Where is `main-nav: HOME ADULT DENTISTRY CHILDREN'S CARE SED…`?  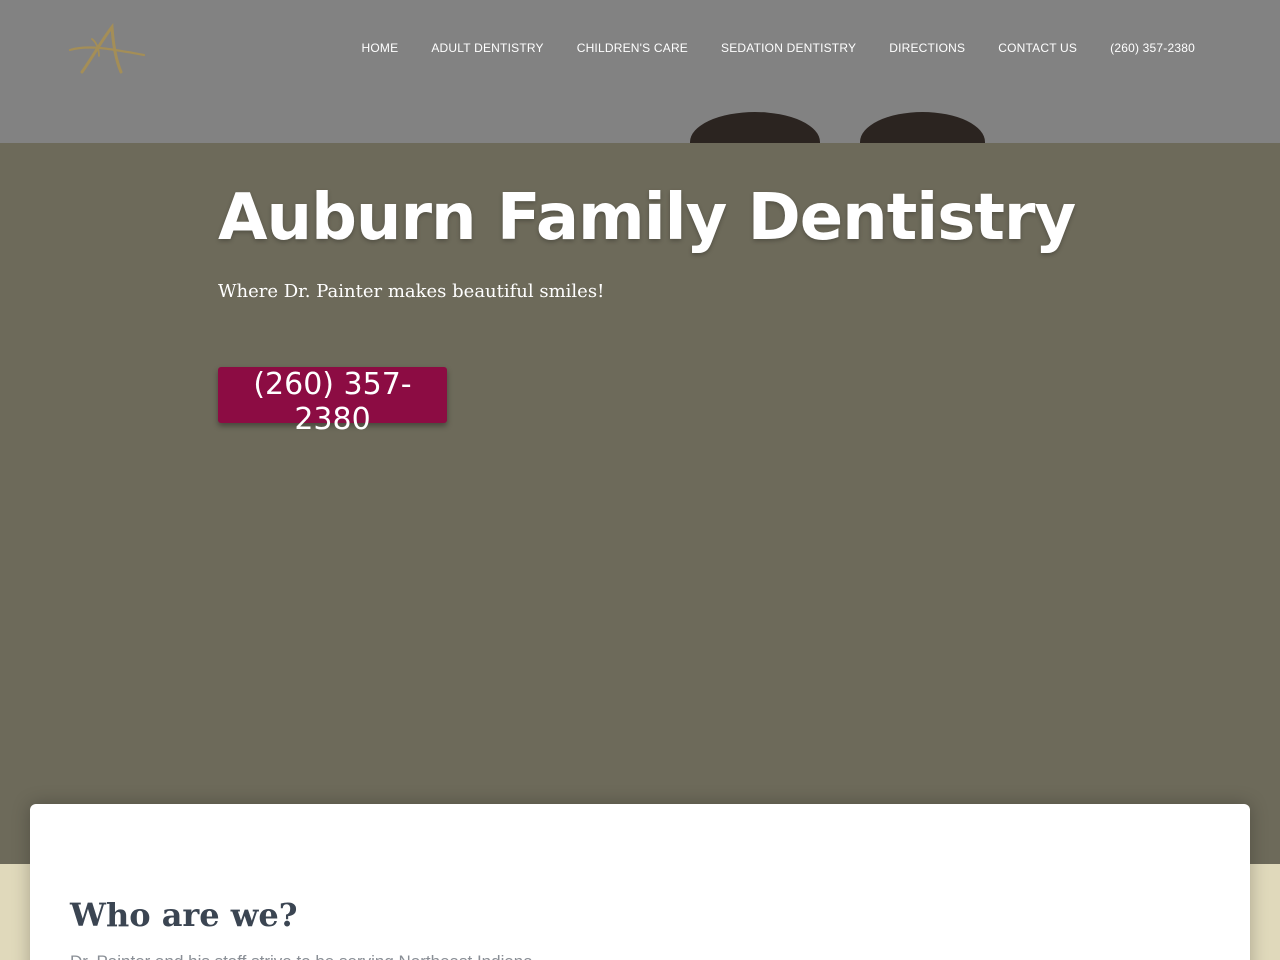
main-nav: HOME ADULT DENTISTRY CHILDREN'S CARE SED… is located at coordinates (778, 48).